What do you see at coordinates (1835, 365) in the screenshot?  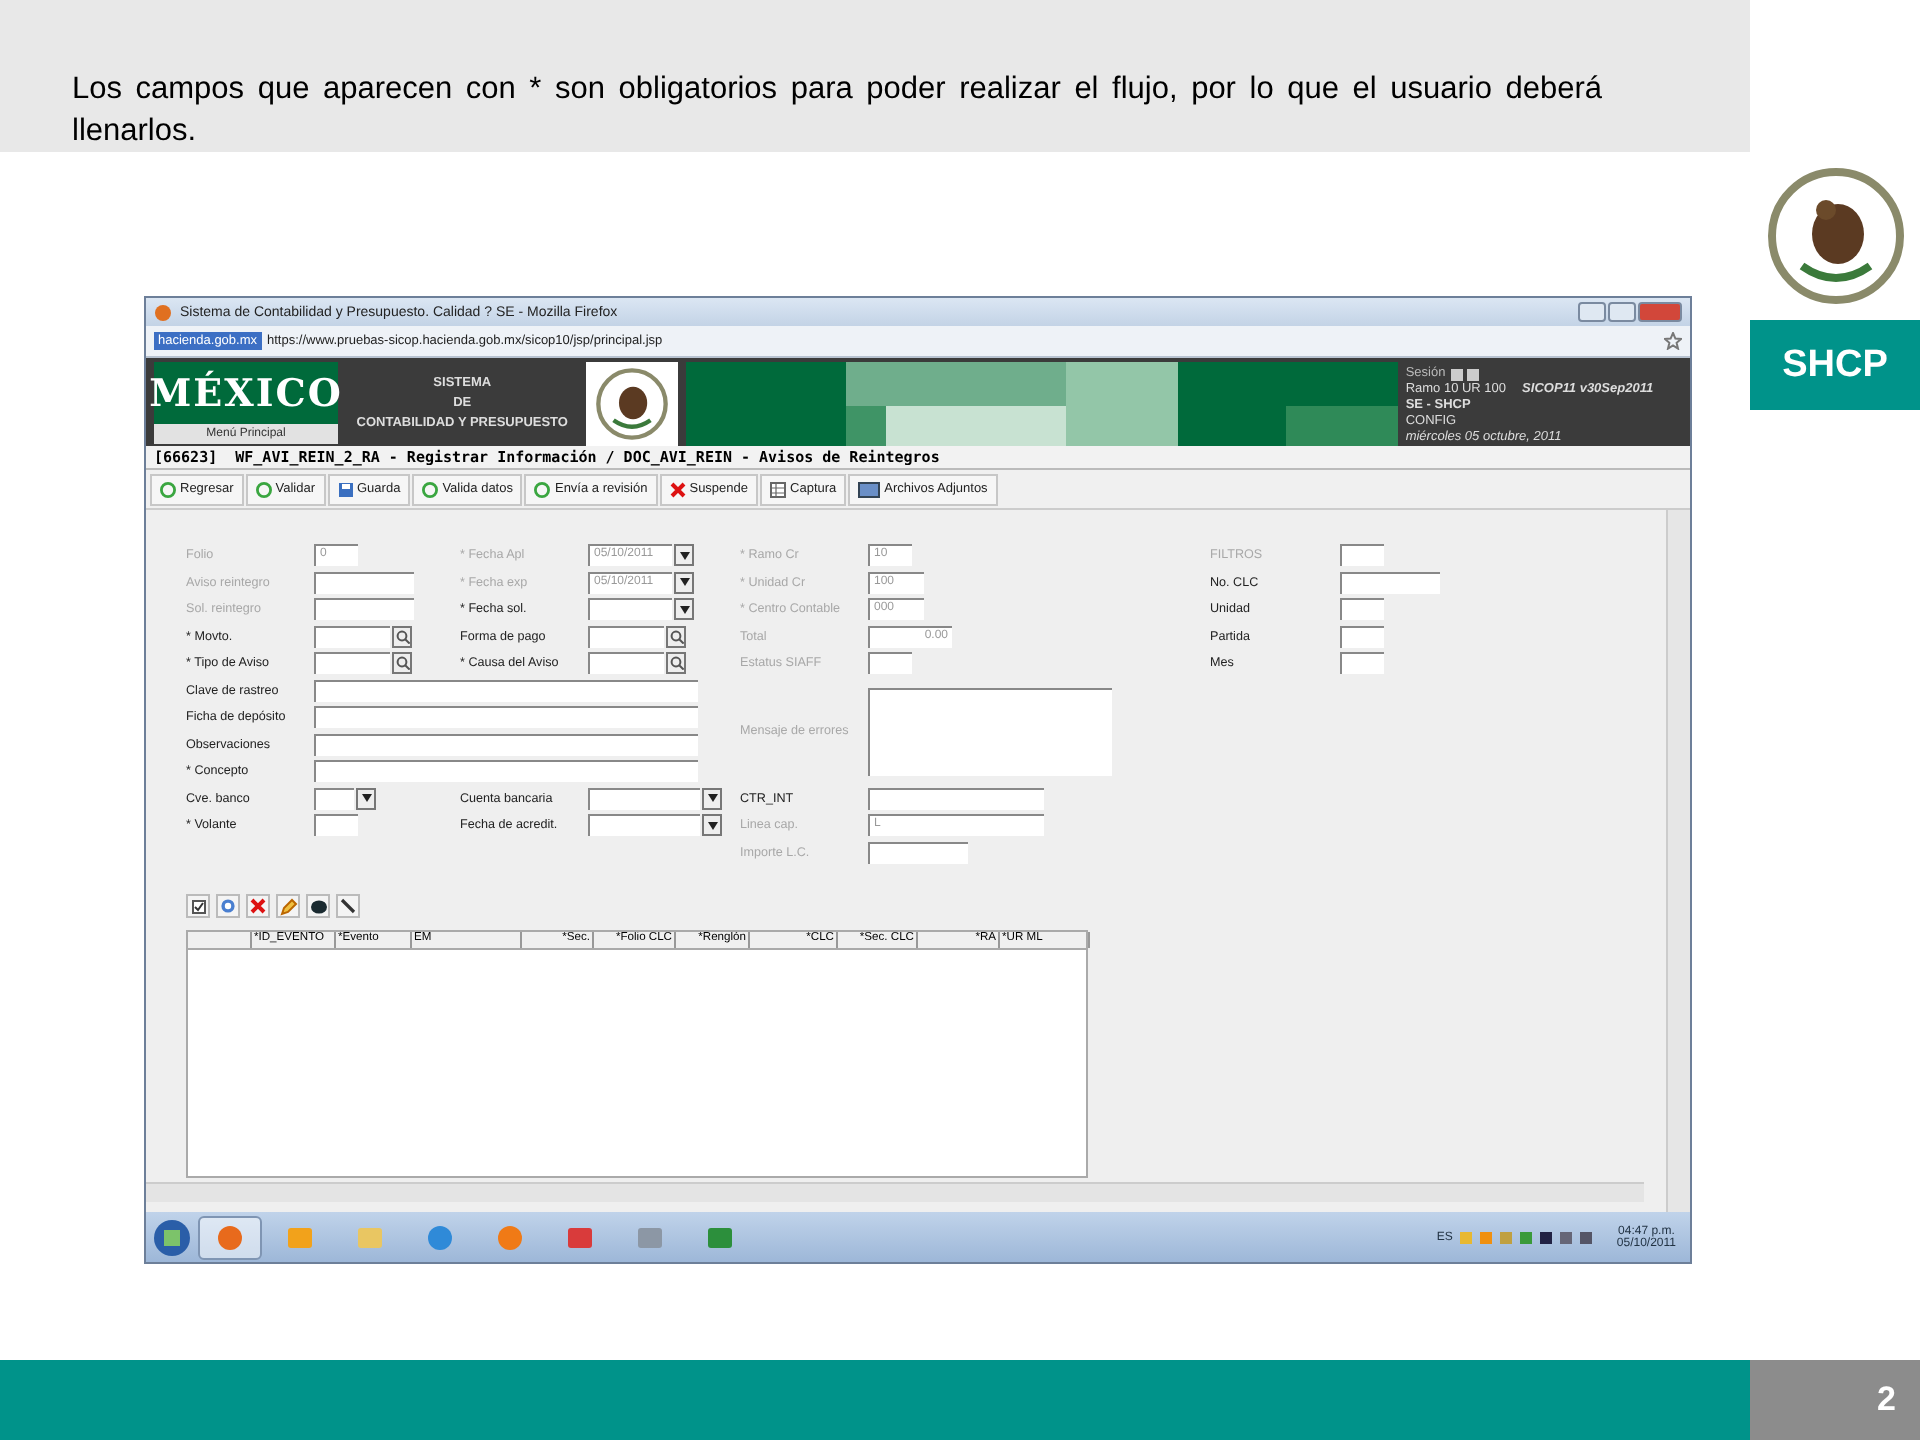 I see `logo-text: SHCP` at bounding box center [1835, 365].